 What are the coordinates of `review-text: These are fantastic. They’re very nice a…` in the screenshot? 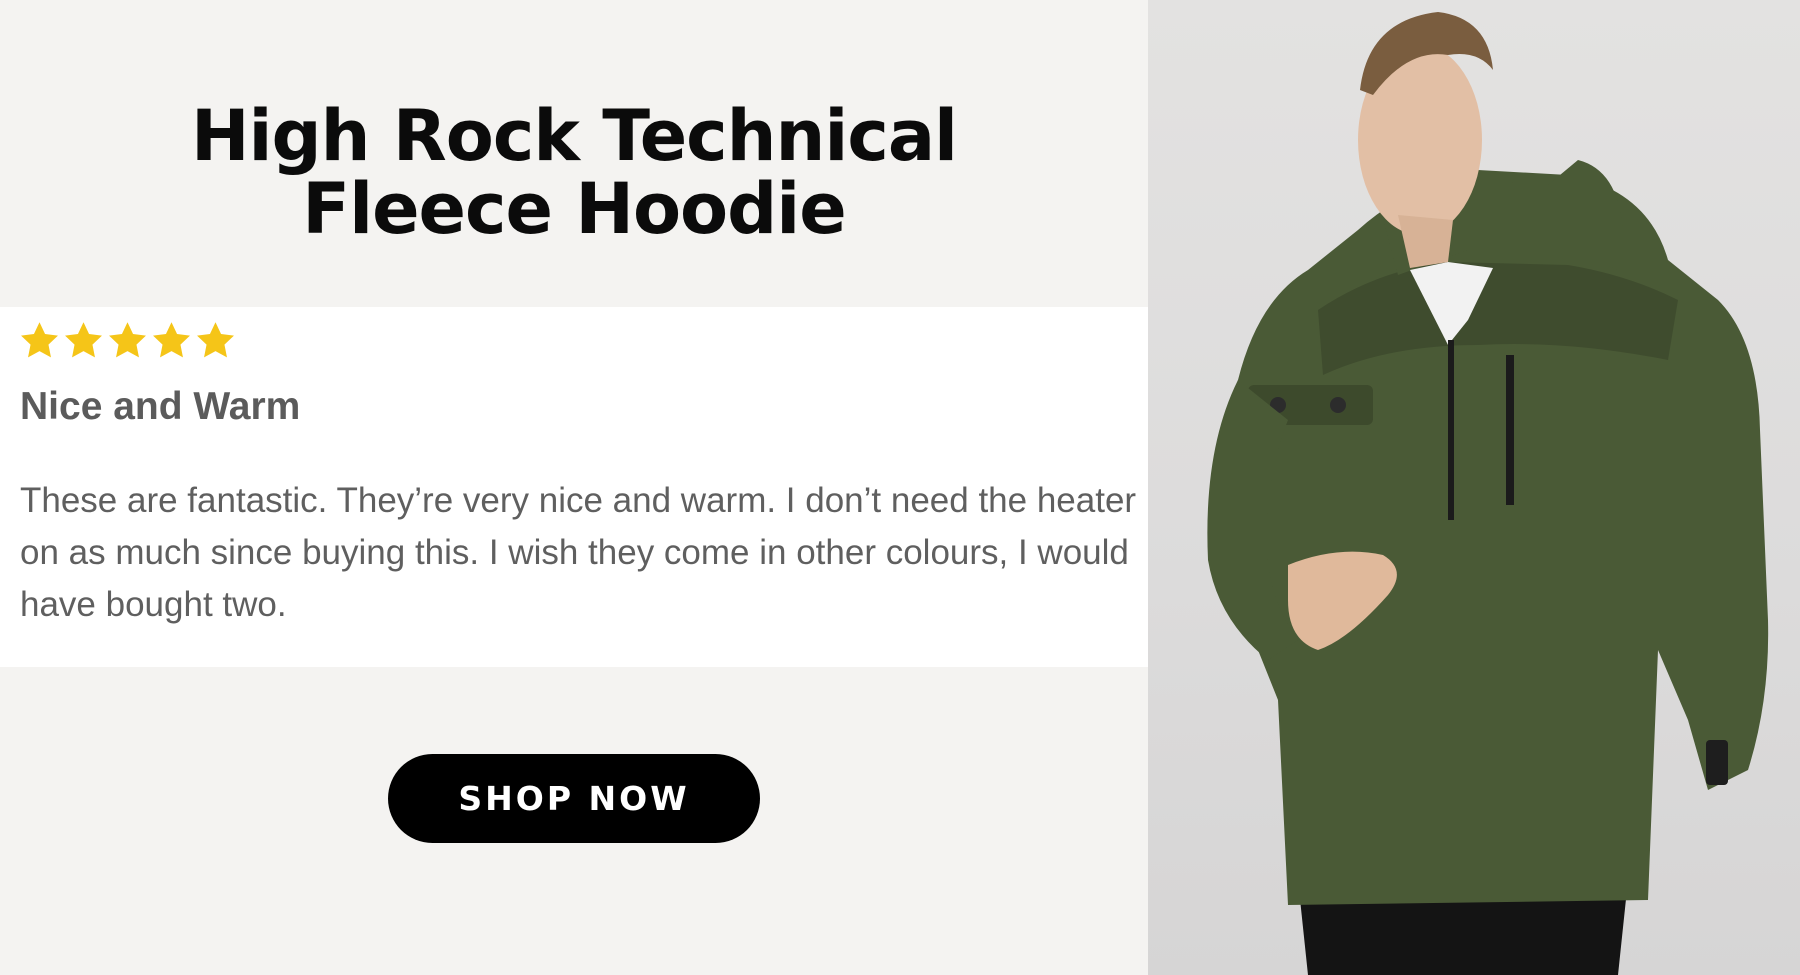 It's located at (578, 552).